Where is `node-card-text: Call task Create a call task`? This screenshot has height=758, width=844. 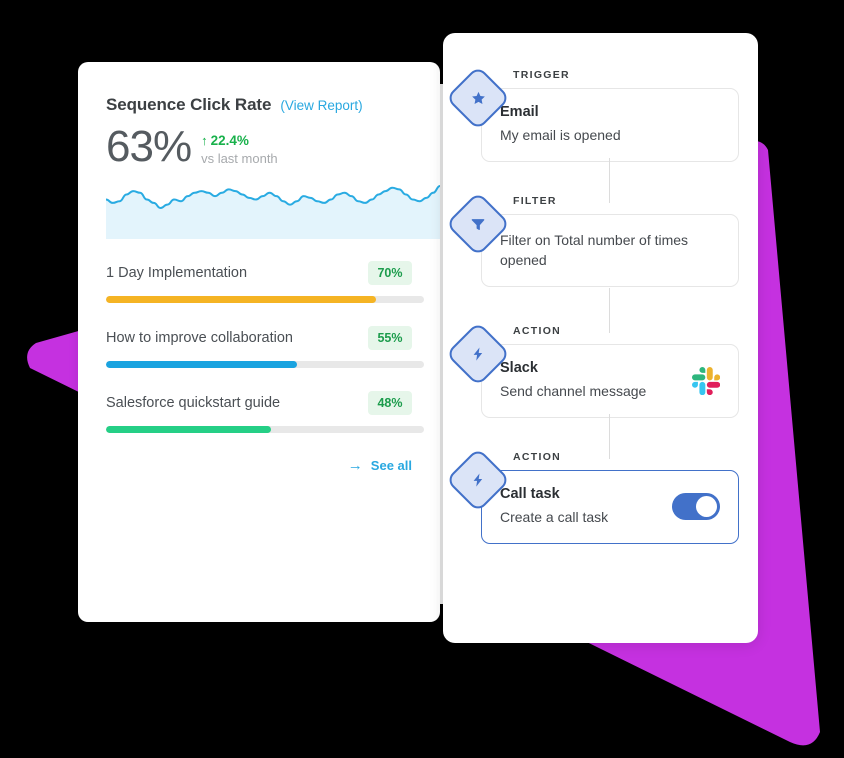 node-card-text: Call task Create a call task is located at coordinates (586, 506).